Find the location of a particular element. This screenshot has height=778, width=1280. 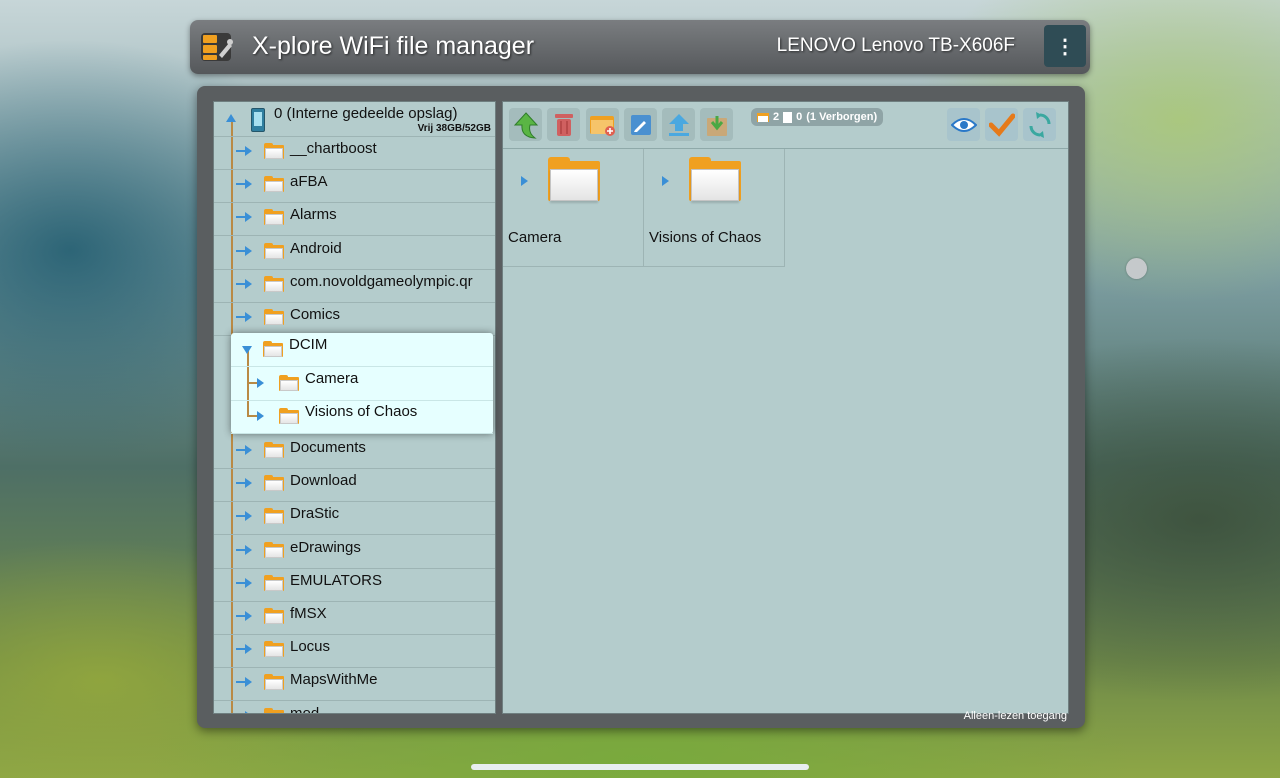

new-folder-button is located at coordinates (602, 124).